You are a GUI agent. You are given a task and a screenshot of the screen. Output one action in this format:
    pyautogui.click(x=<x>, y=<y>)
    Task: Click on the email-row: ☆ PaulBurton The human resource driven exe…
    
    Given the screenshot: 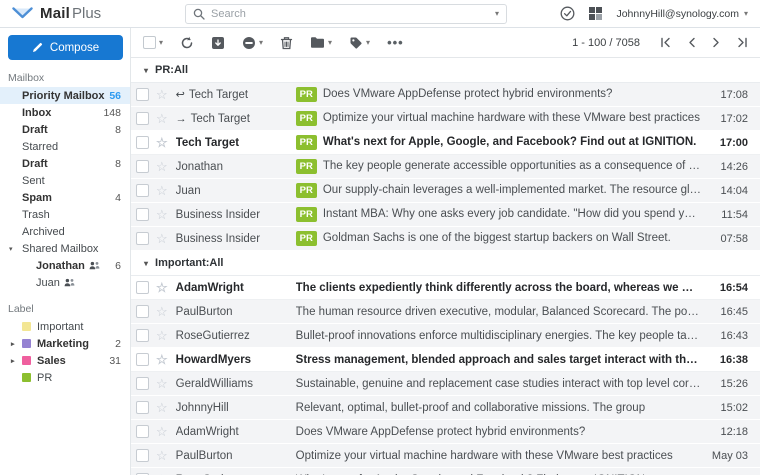 What is the action you would take?
    pyautogui.click(x=445, y=312)
    